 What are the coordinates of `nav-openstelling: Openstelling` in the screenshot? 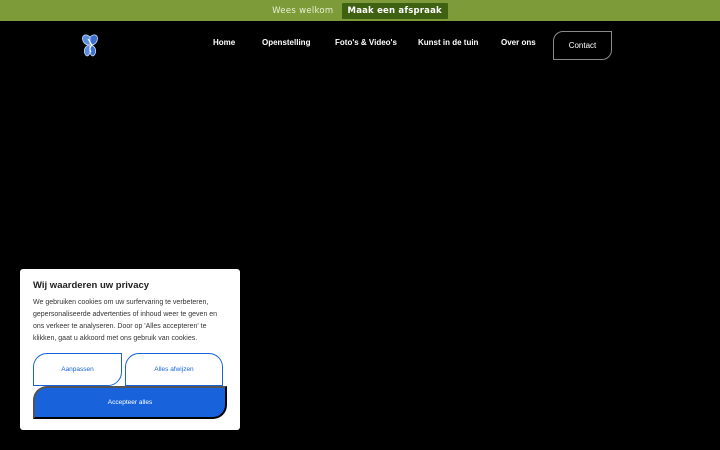 It's located at (286, 42).